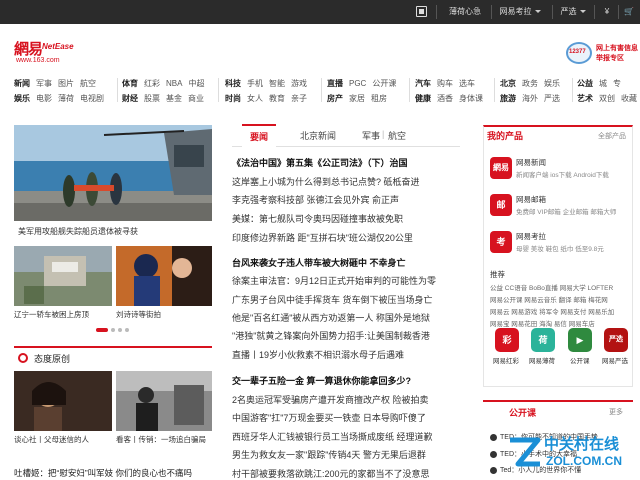 This screenshot has height=480, width=640. I want to click on nav-link: 薄荷, so click(66, 98).